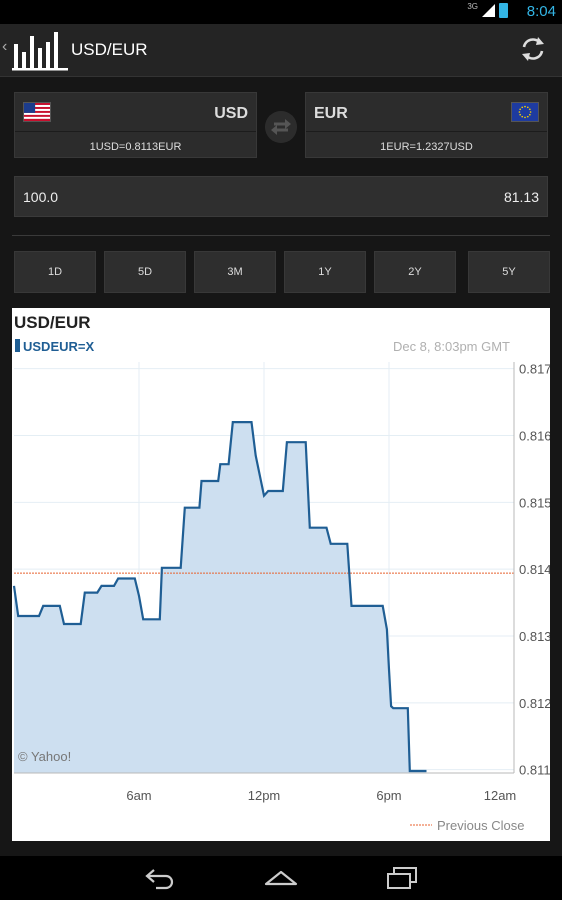 The height and width of the screenshot is (900, 562). Describe the element at coordinates (534, 436) in the screenshot. I see `y-tick-label: 0.816` at that location.